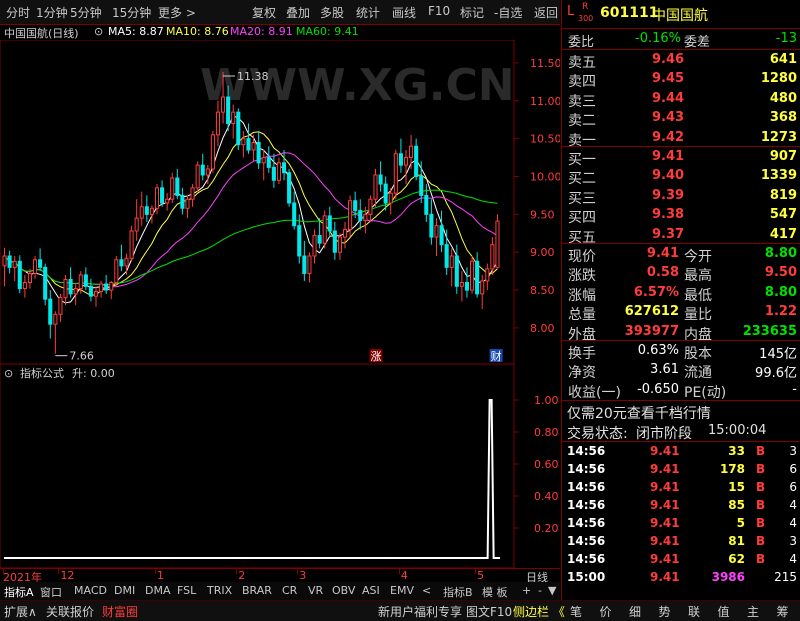 The image size is (800, 621). What do you see at coordinates (298, 12) in the screenshot?
I see `overlay-button: 叠加` at bounding box center [298, 12].